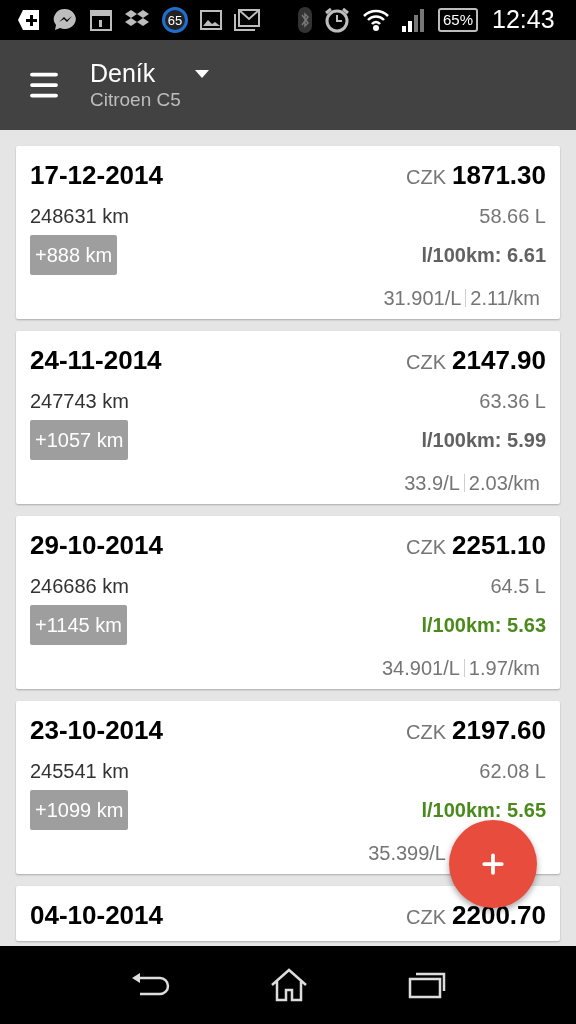  What do you see at coordinates (96, 545) in the screenshot?
I see `entry-date: 29-10-2014` at bounding box center [96, 545].